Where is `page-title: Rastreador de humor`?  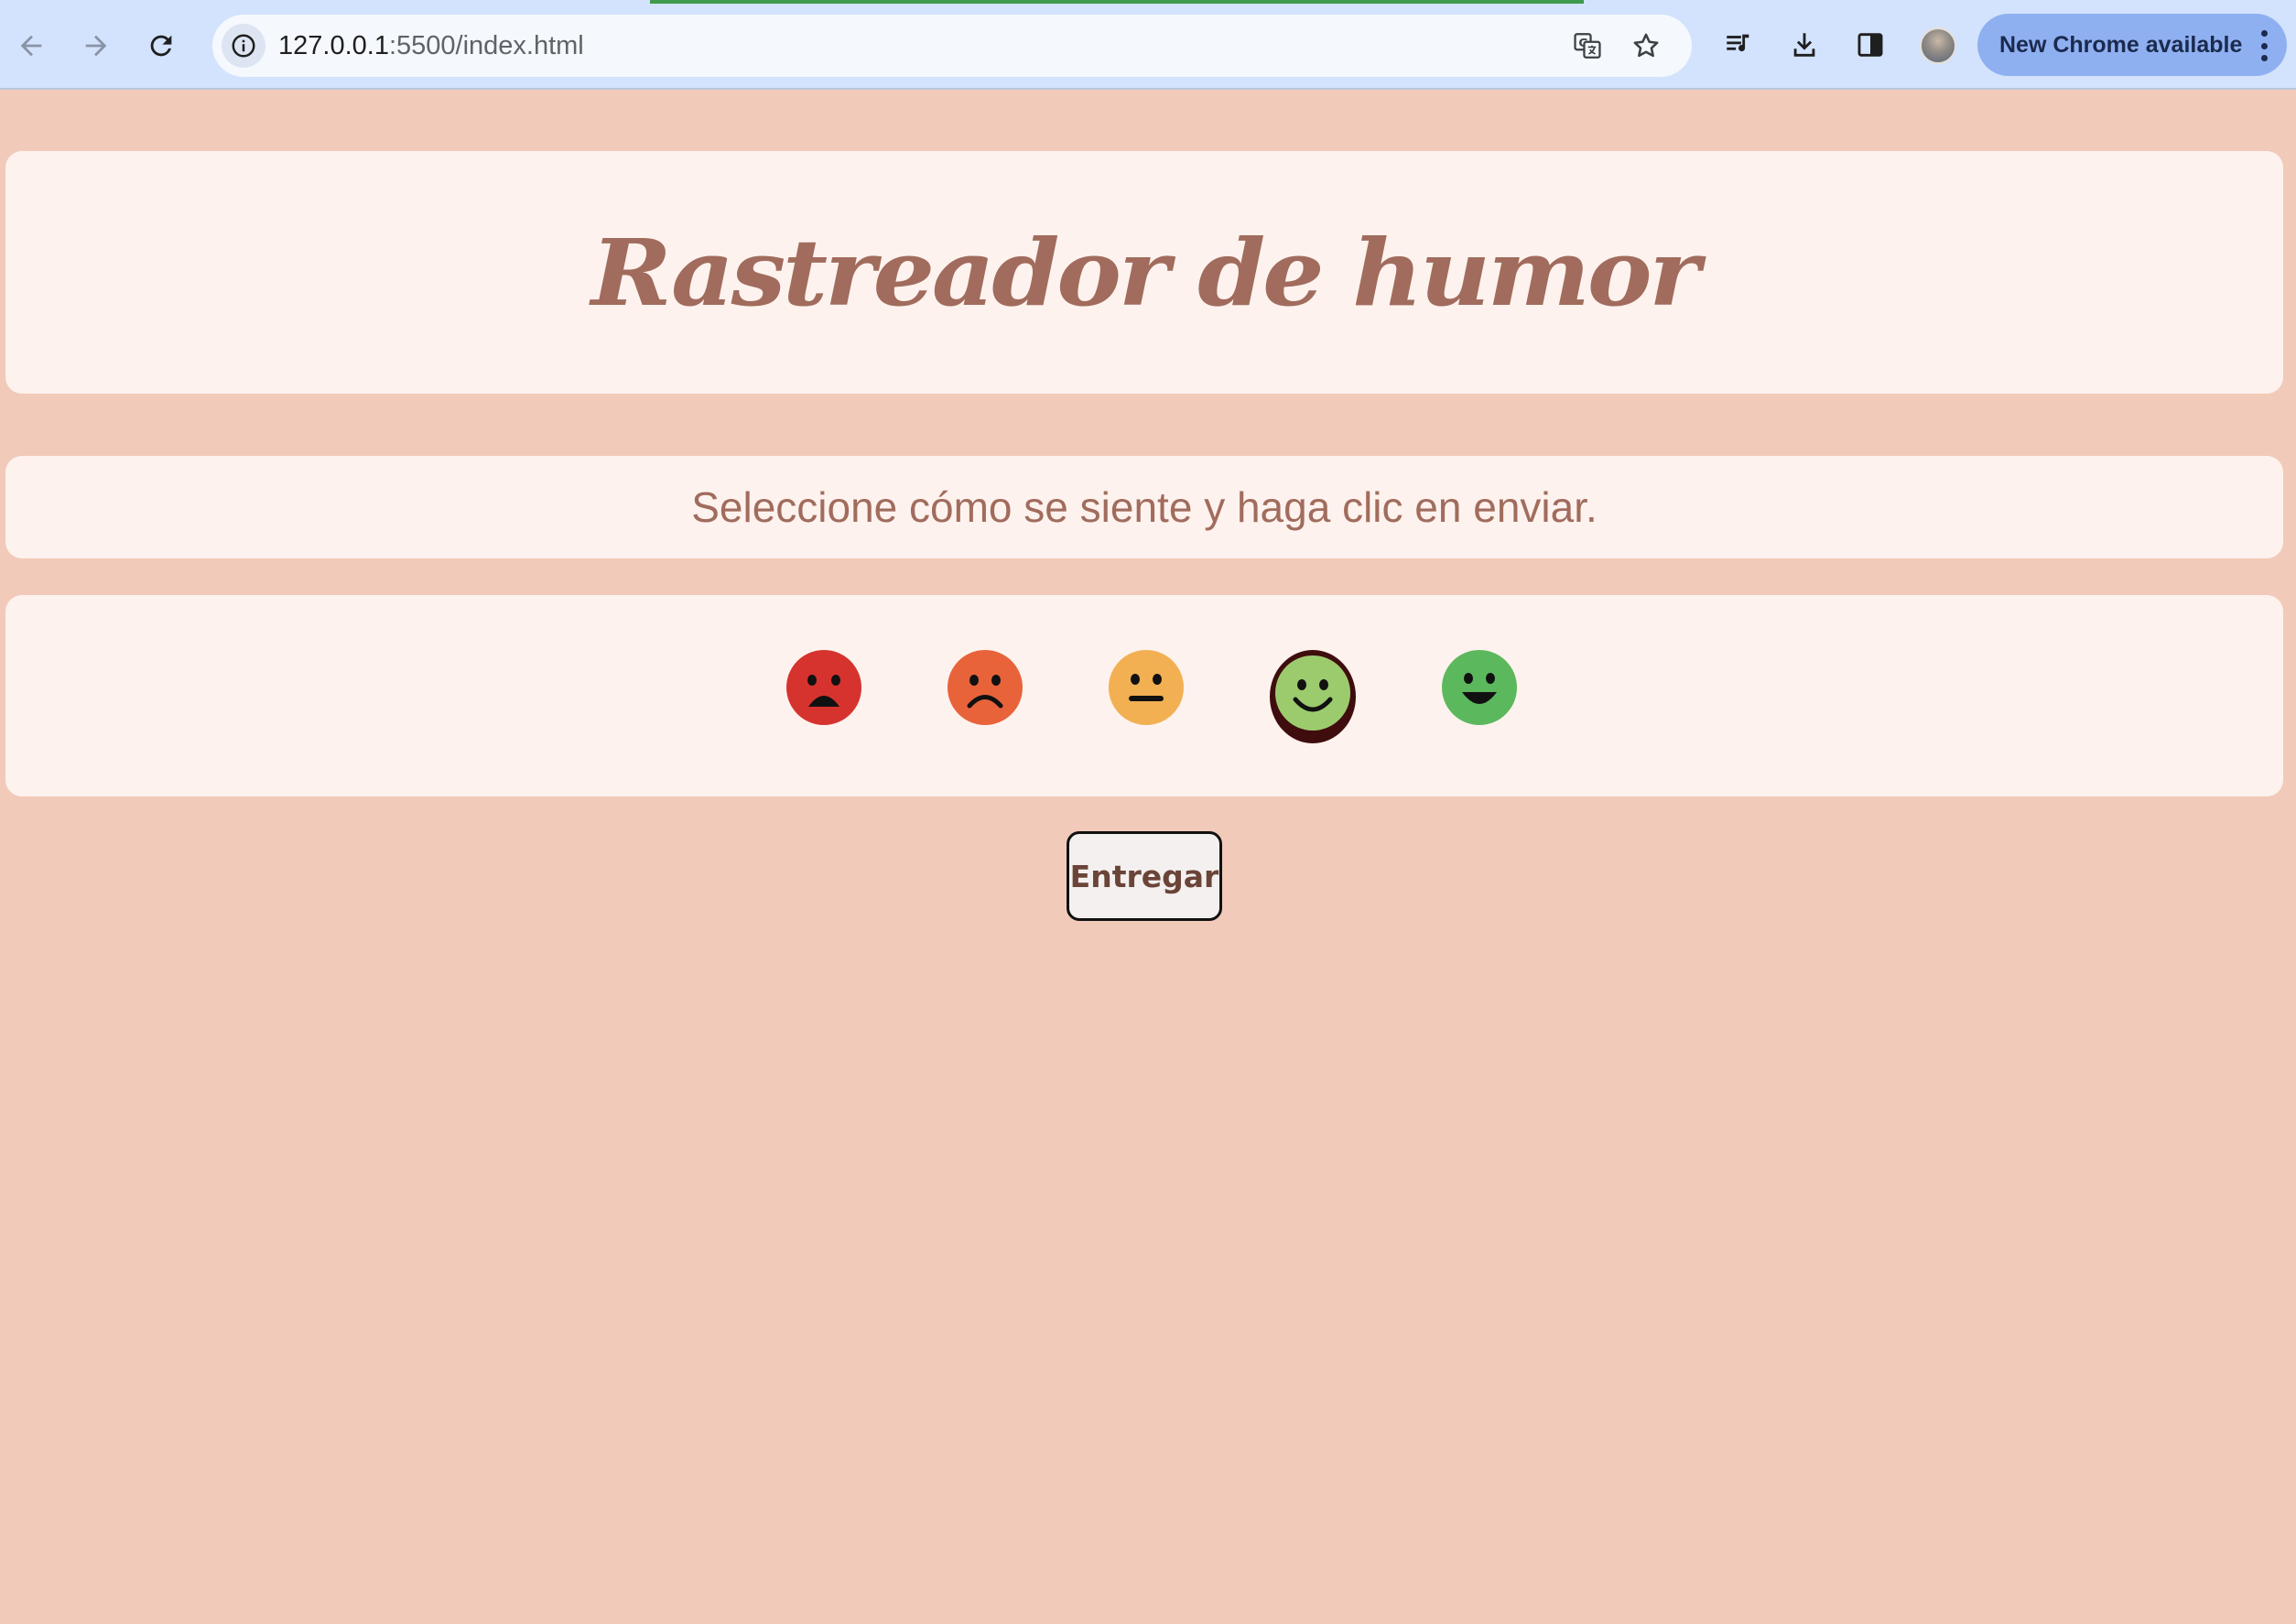
page-title: Rastreador de humor is located at coordinates (1145, 272).